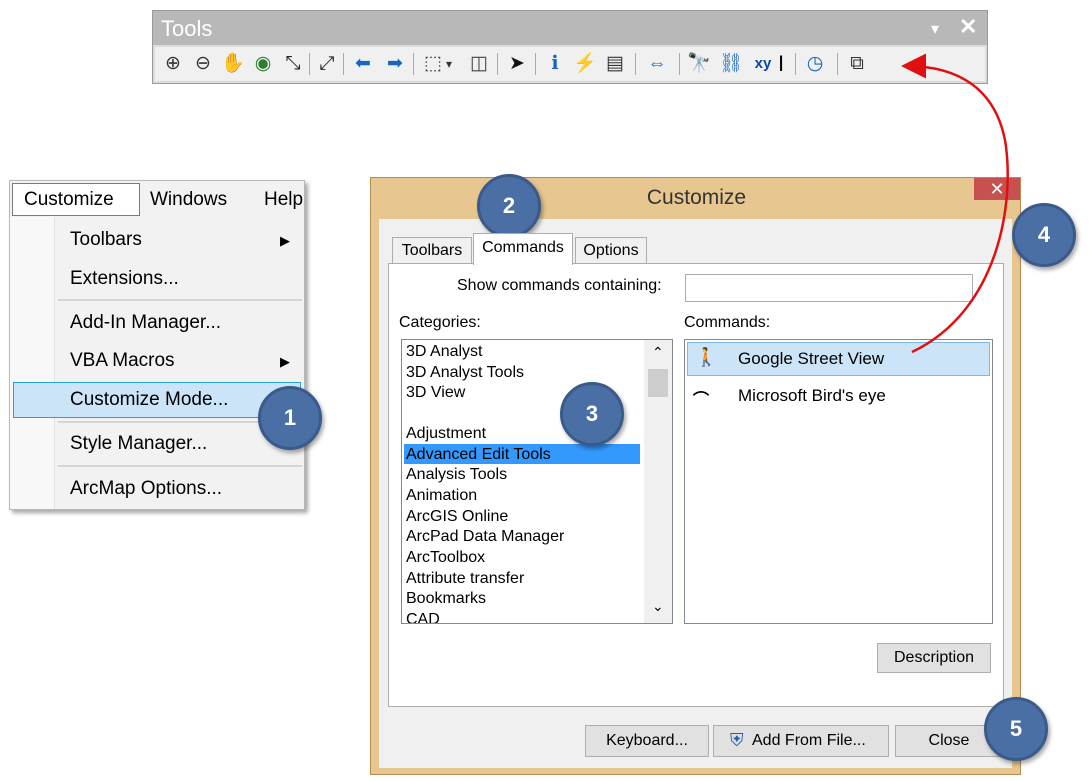  Describe the element at coordinates (592, 414) in the screenshot. I see `callout-3: 3` at that location.